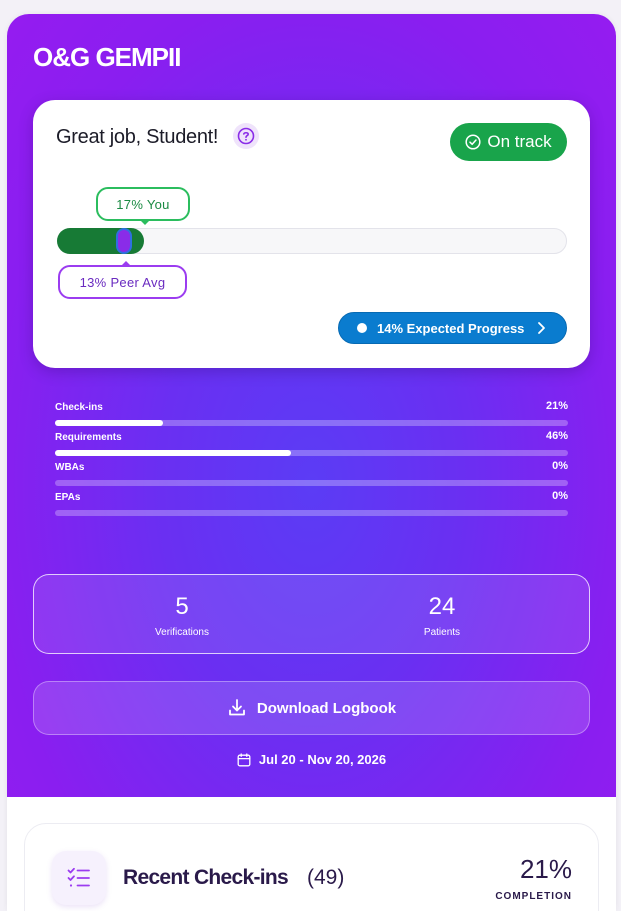  What do you see at coordinates (237, 707) in the screenshot?
I see `download-icon` at bounding box center [237, 707].